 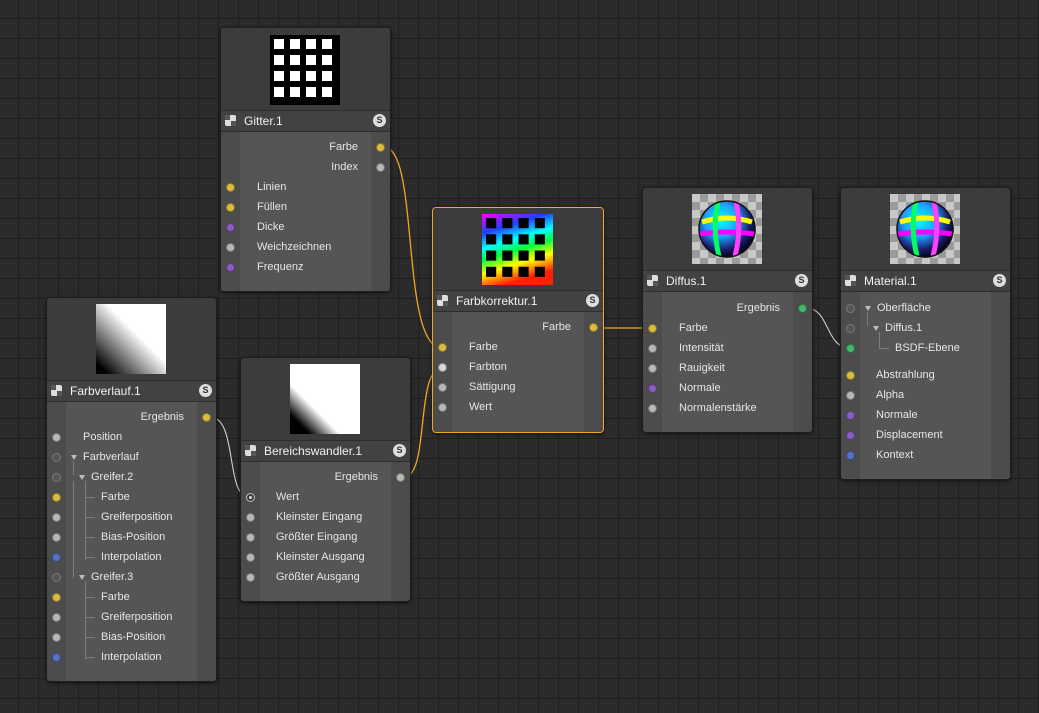 What do you see at coordinates (131, 339) in the screenshot?
I see `gradient-preview` at bounding box center [131, 339].